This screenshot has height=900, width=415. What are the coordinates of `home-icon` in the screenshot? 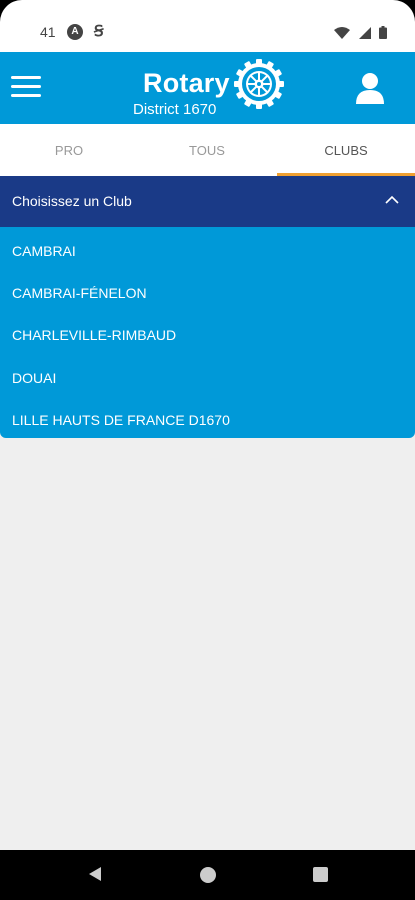 It's located at (208, 875).